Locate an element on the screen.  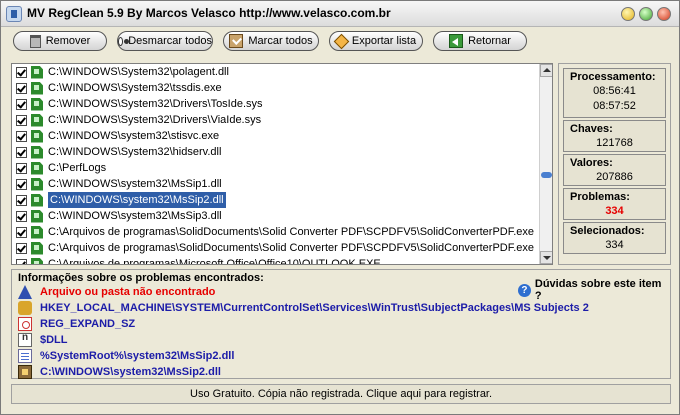
help-icon: ? is located at coordinates (524, 290).